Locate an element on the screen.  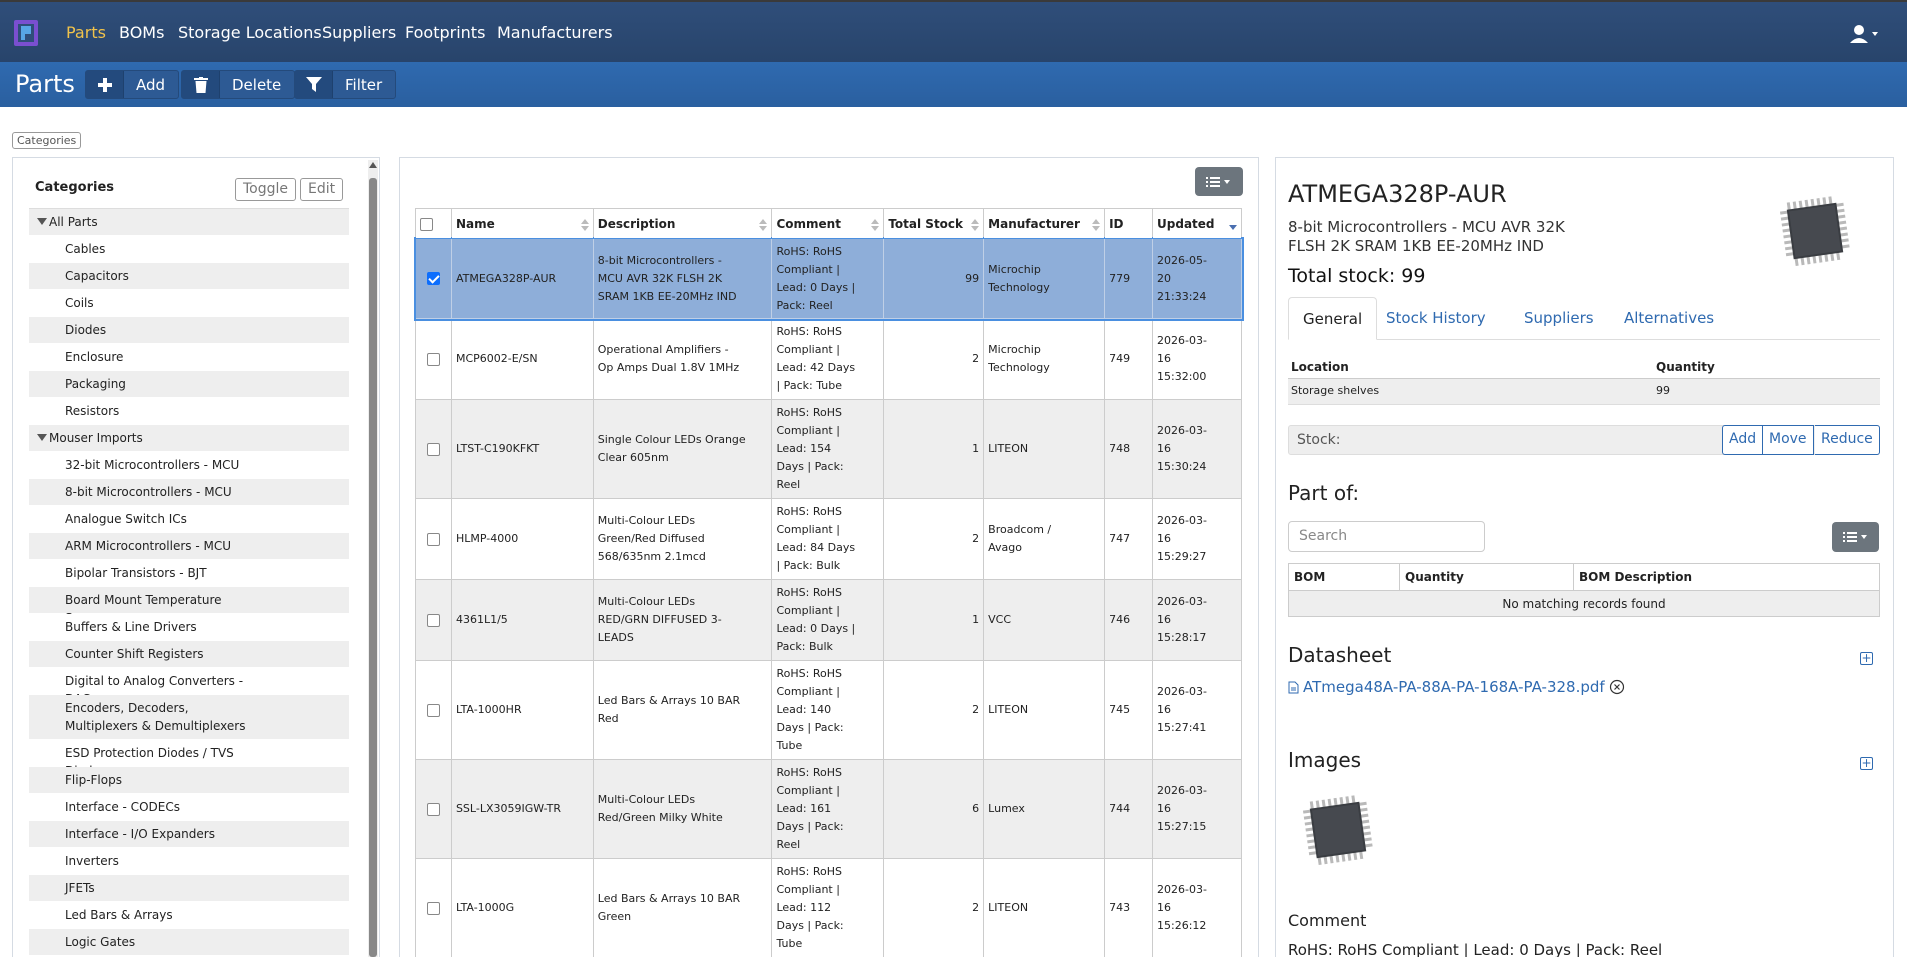
select-all-checkbox is located at coordinates (426, 224).